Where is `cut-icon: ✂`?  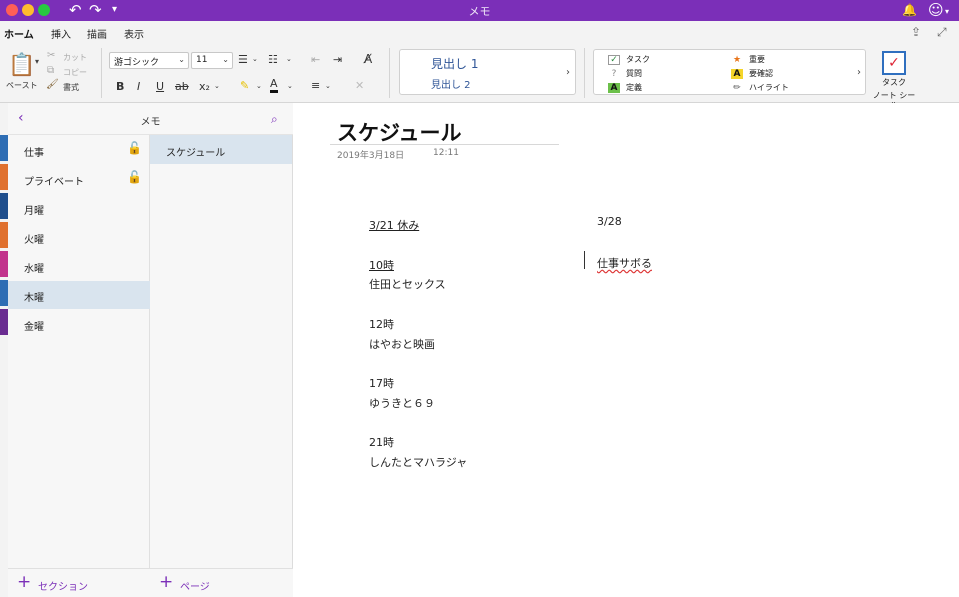 cut-icon: ✂ is located at coordinates (51, 55).